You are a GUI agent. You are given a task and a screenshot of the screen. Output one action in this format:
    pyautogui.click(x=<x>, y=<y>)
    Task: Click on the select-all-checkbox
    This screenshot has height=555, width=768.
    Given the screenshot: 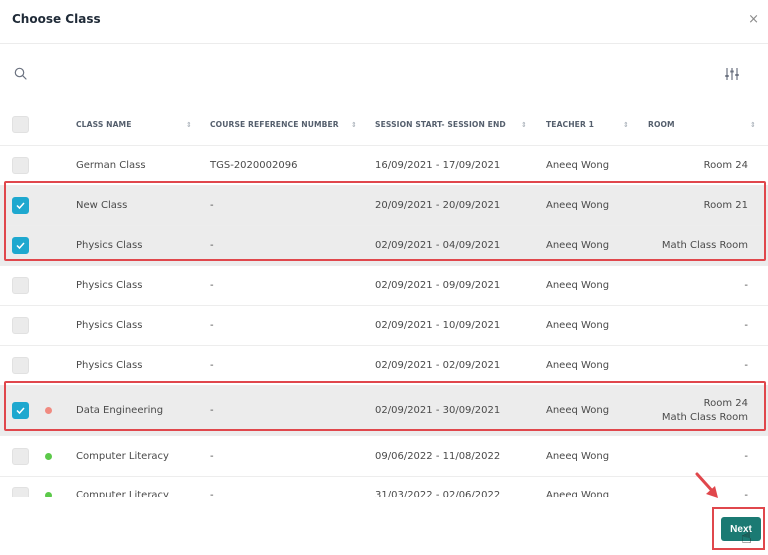 What is the action you would take?
    pyautogui.click(x=20, y=124)
    